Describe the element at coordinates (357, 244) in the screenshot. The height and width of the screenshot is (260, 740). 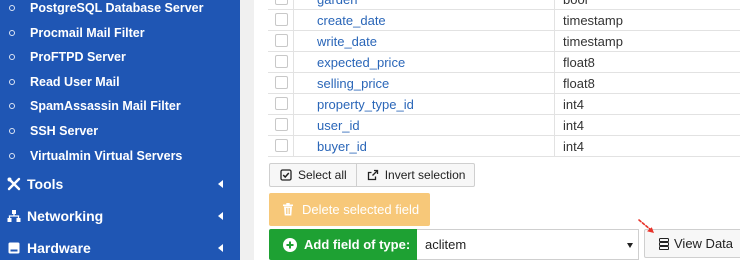
I see `add-field-label: Add field of type:` at that location.